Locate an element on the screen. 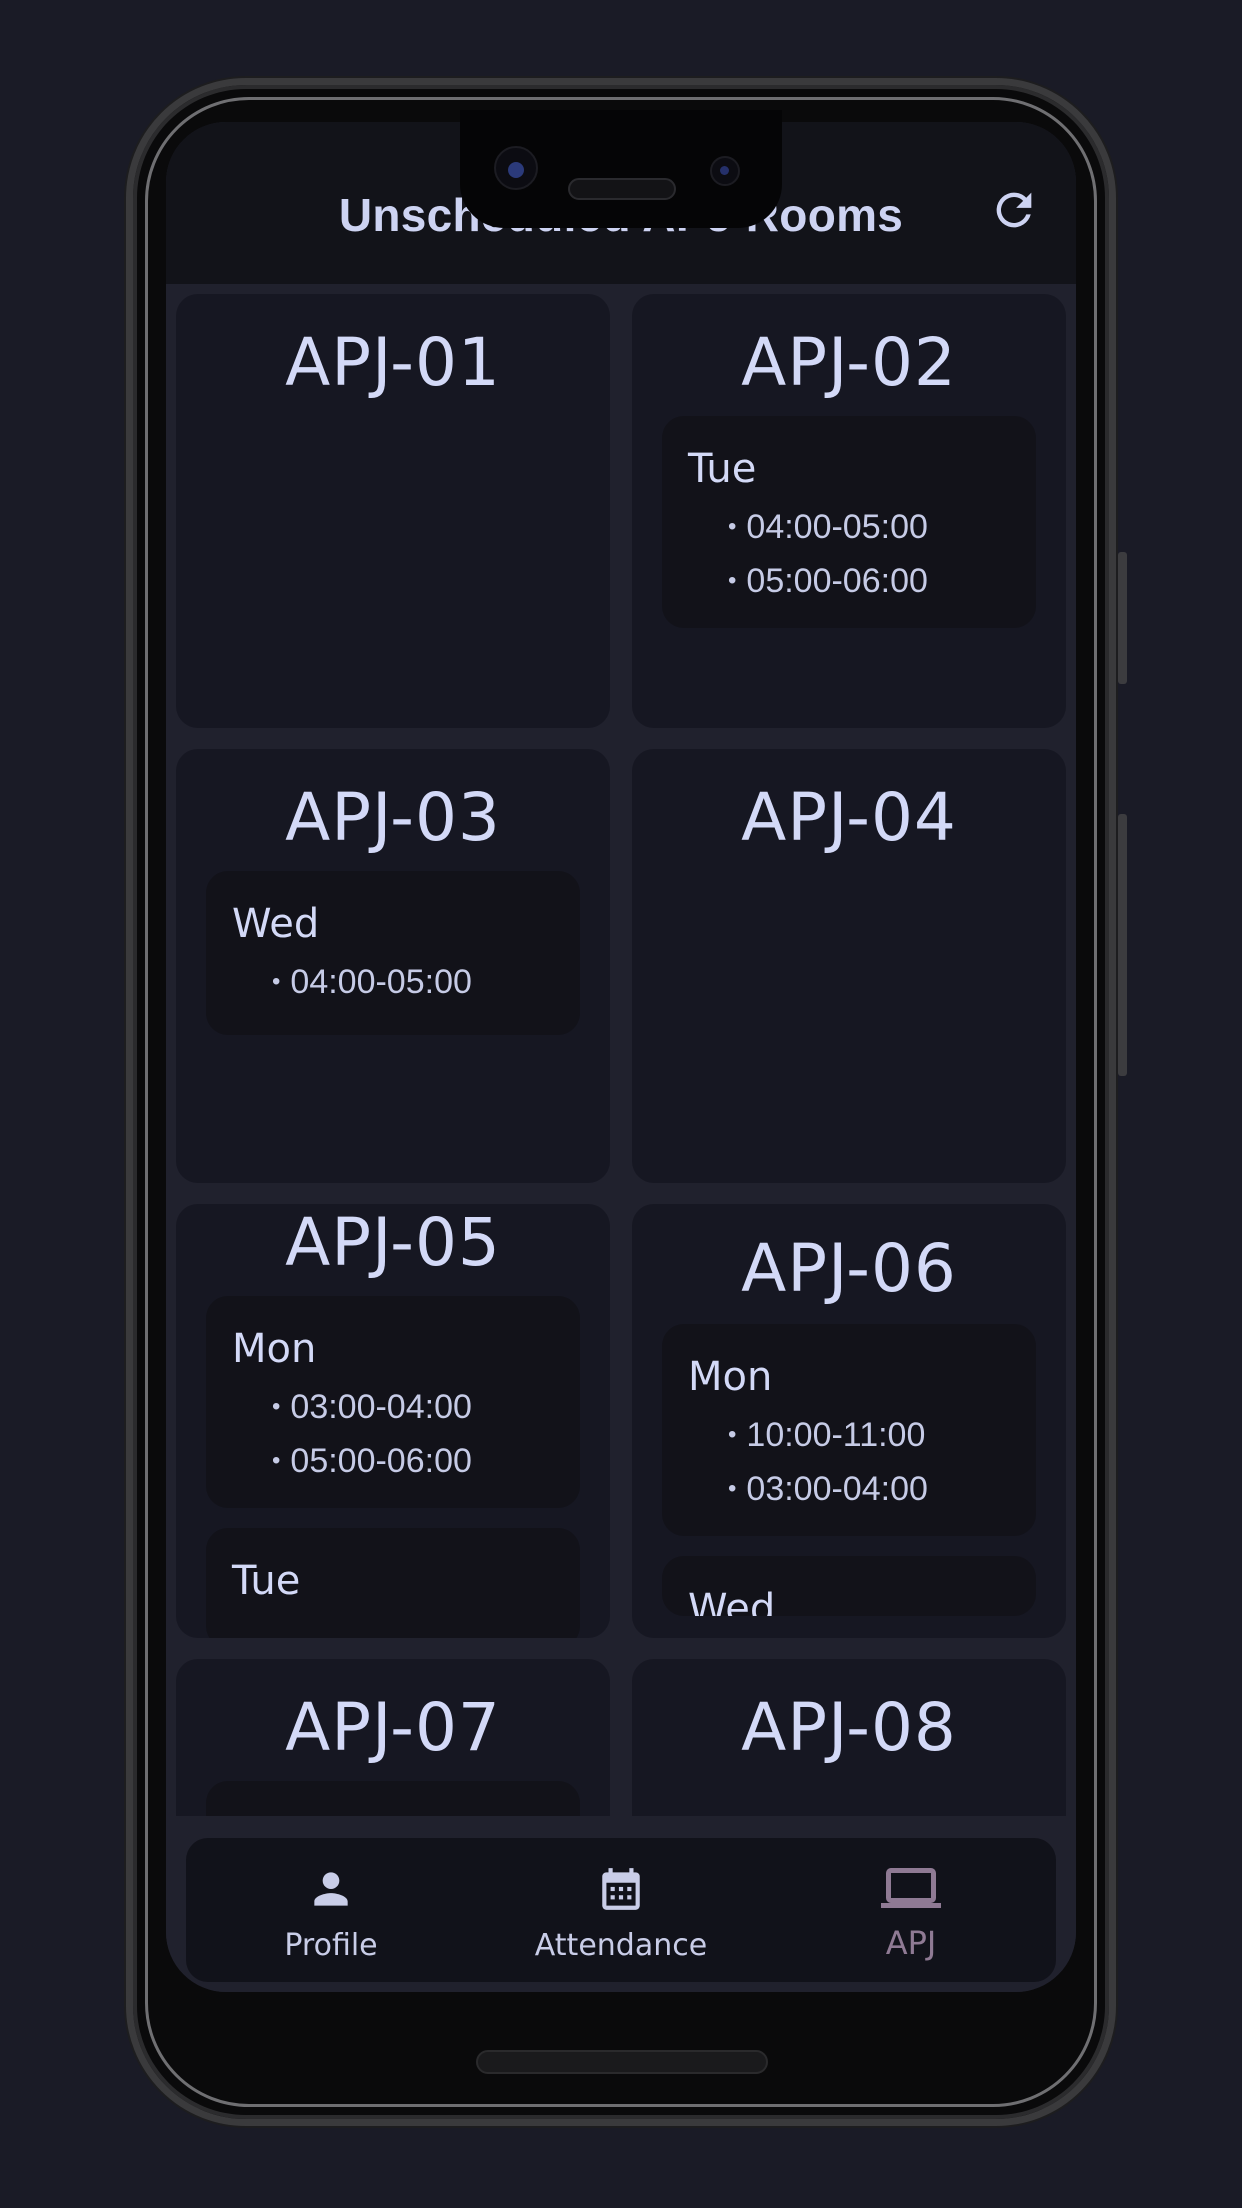  room-card-apj-04: APJ-04 is located at coordinates (849, 966).